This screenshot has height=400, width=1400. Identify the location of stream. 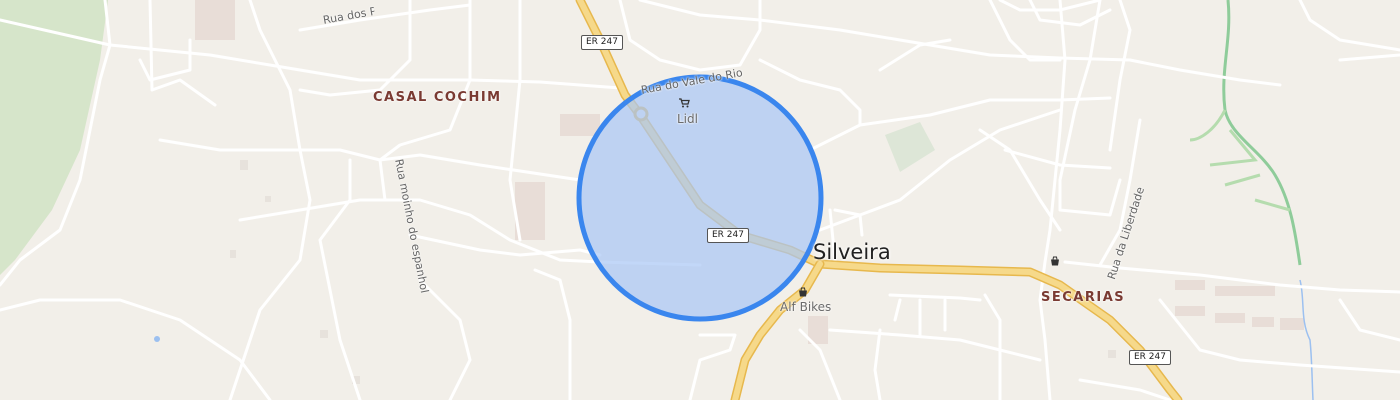
(1262, 133).